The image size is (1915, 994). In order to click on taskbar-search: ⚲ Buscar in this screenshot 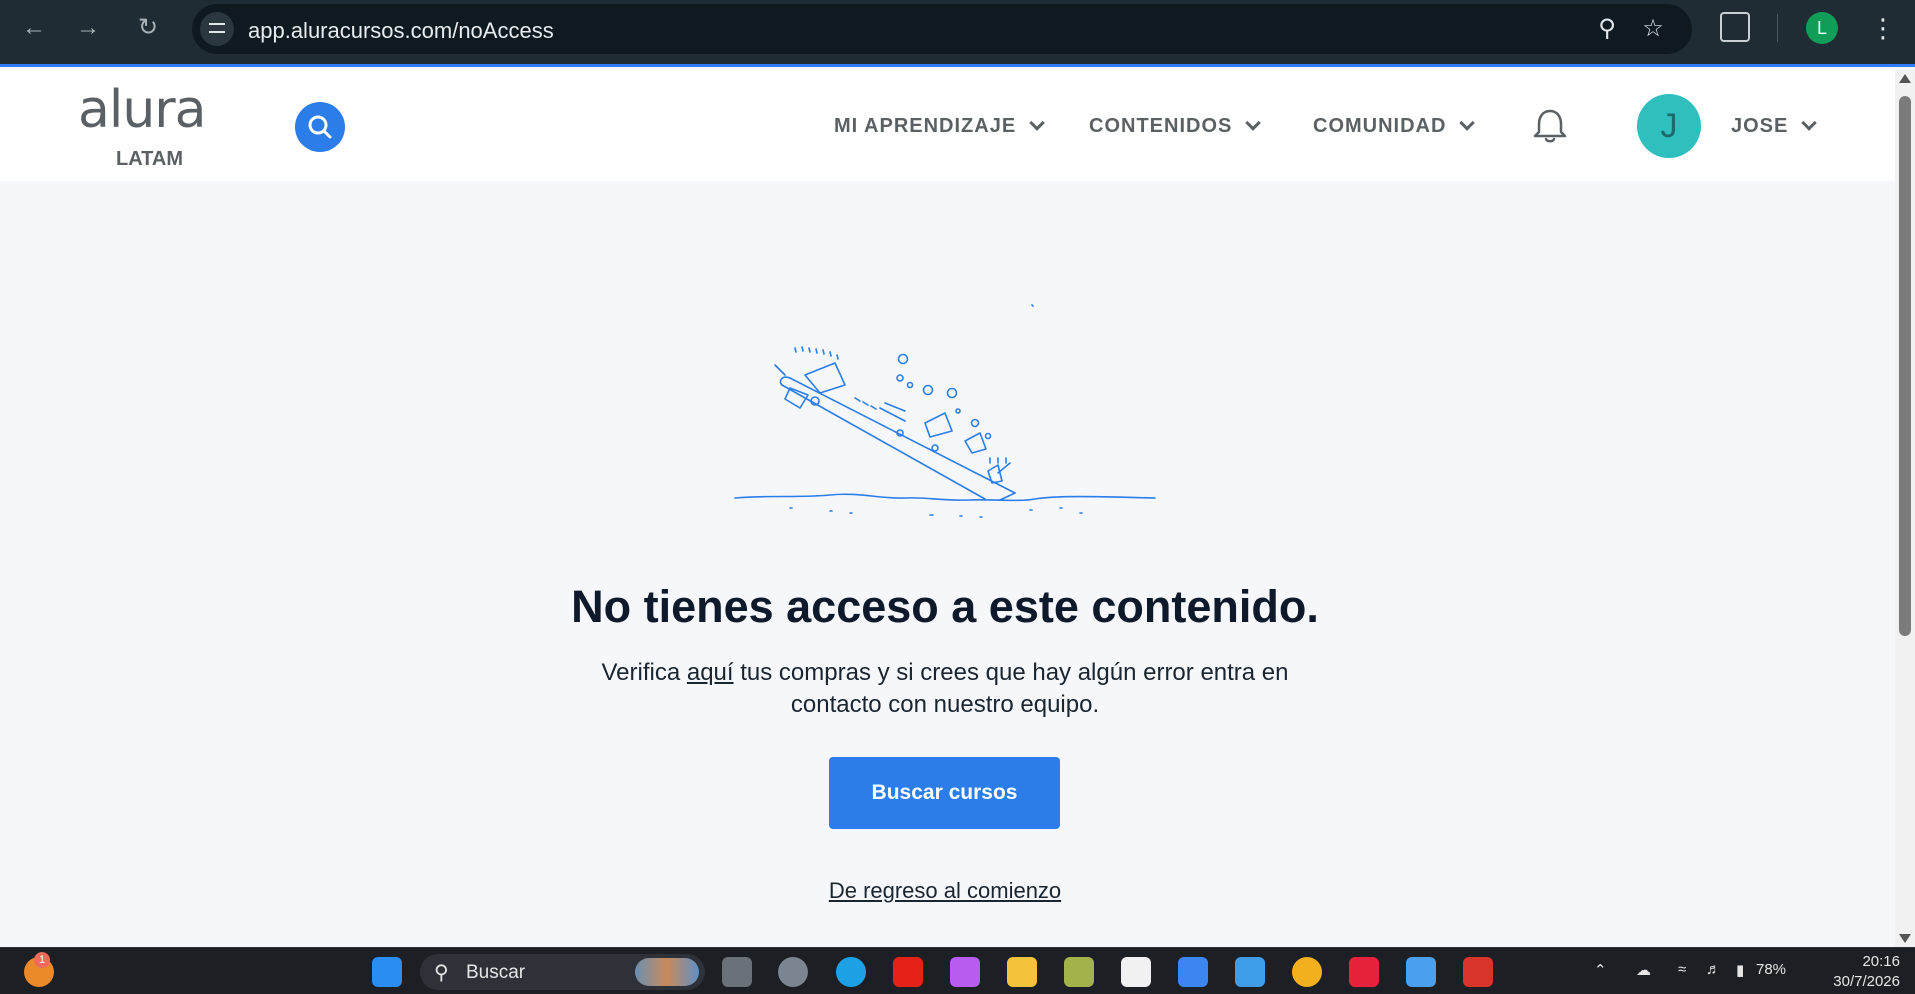, I will do `click(562, 972)`.